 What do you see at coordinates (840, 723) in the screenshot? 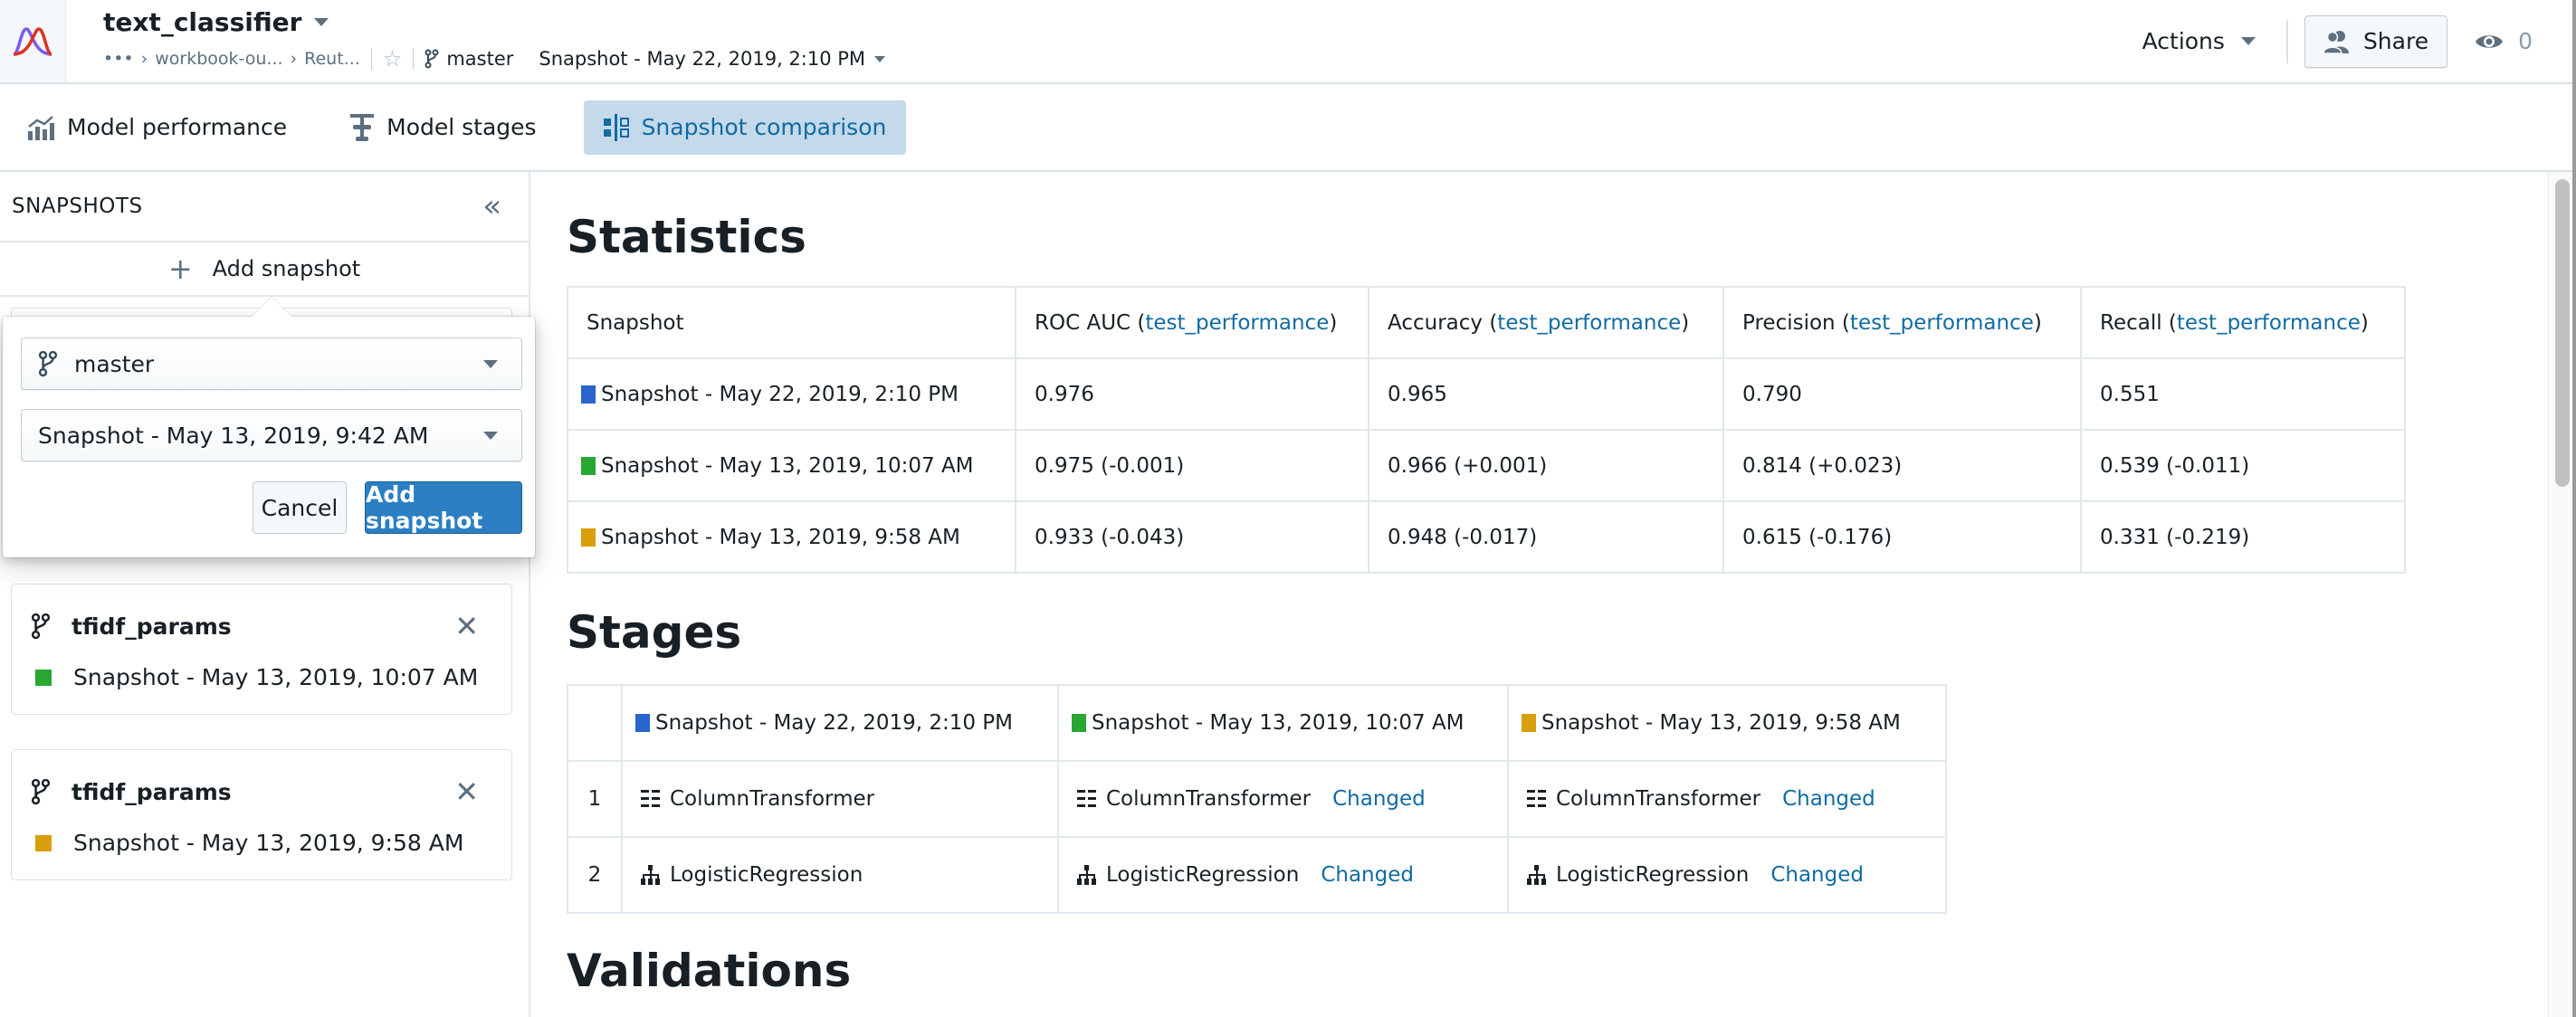
I see `column-header: Snapshot - May 22, 2019, 2:10 PM` at bounding box center [840, 723].